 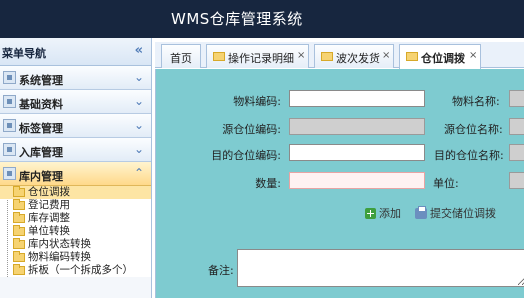 What do you see at coordinates (49, 205) in the screenshot?
I see `tree-item-label: 登记费用` at bounding box center [49, 205].